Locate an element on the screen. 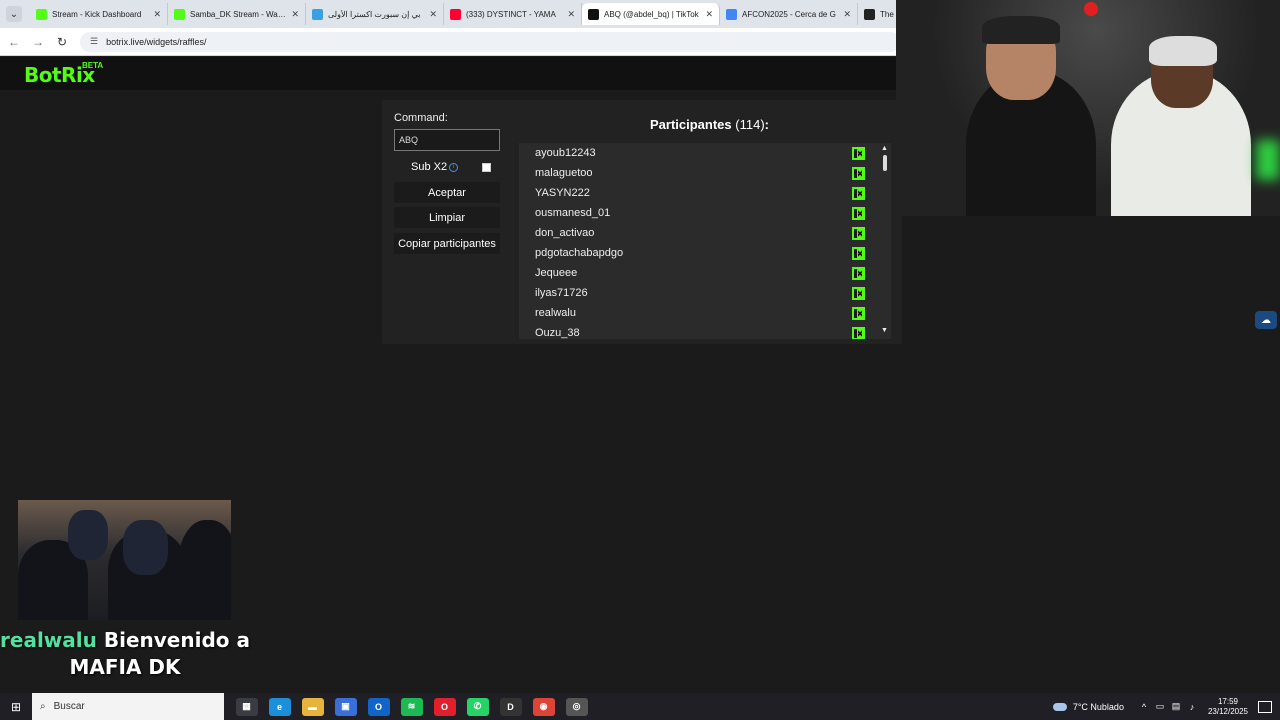 This screenshot has height=720, width=1280. participant-name: YASYN222 is located at coordinates (562, 193).